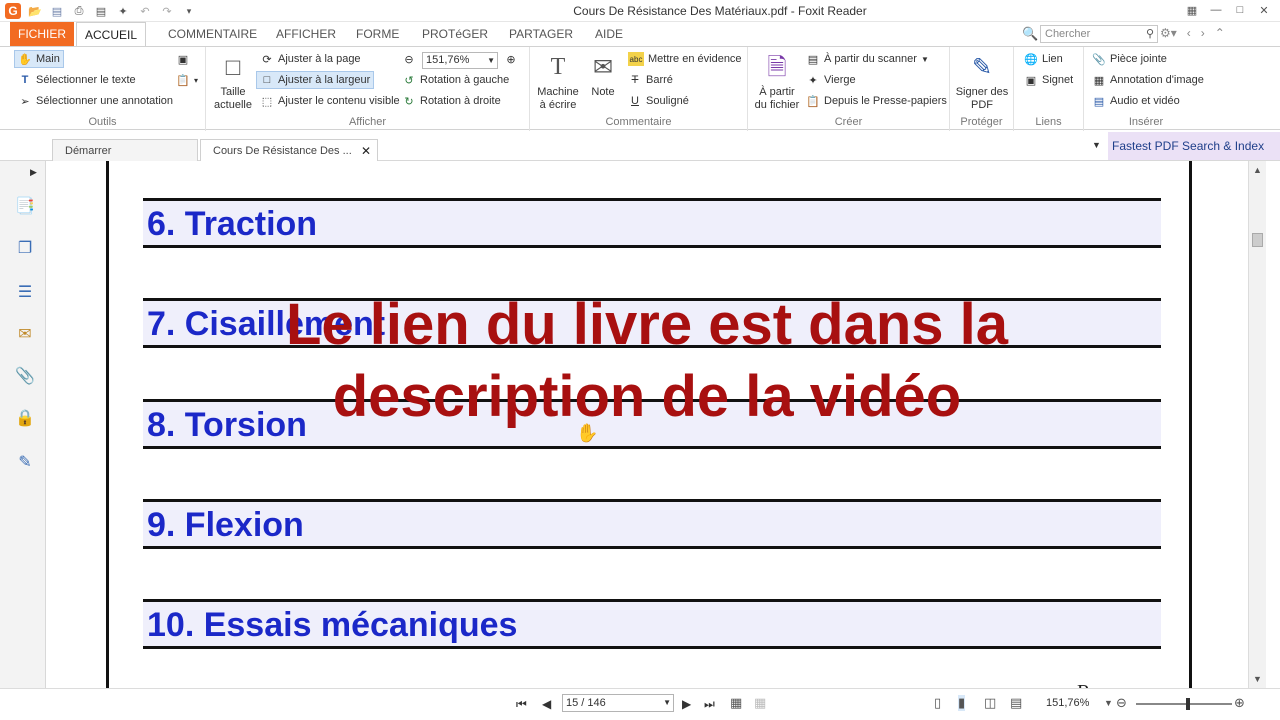 This screenshot has width=1280, height=720. I want to click on zoom-select: 151,76% ▼, so click(460, 60).